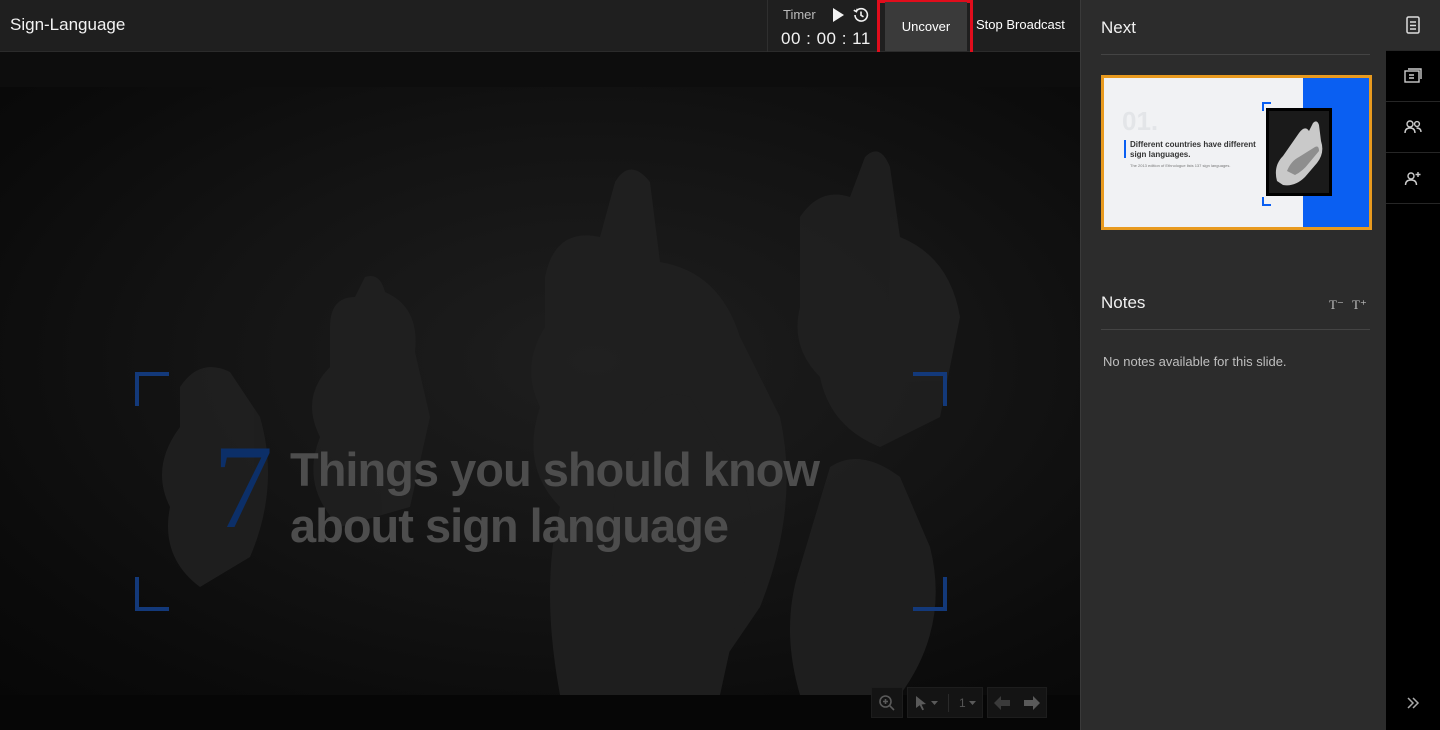 The width and height of the screenshot is (1440, 730). What do you see at coordinates (540, 69) in the screenshot?
I see `stage-top-strip` at bounding box center [540, 69].